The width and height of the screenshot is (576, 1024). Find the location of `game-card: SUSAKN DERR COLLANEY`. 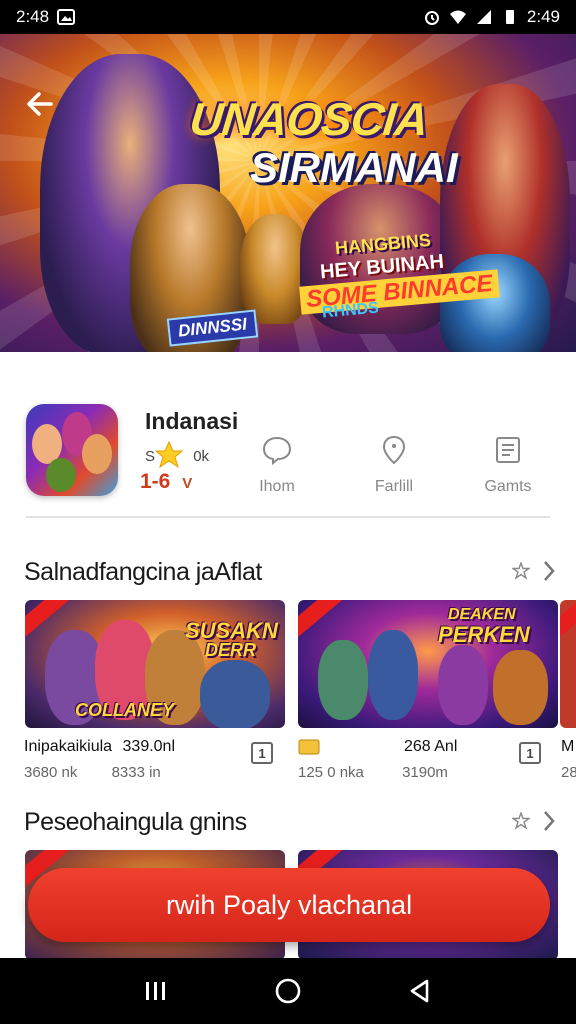

game-card: SUSAKN DERR COLLANEY is located at coordinates (155, 664).